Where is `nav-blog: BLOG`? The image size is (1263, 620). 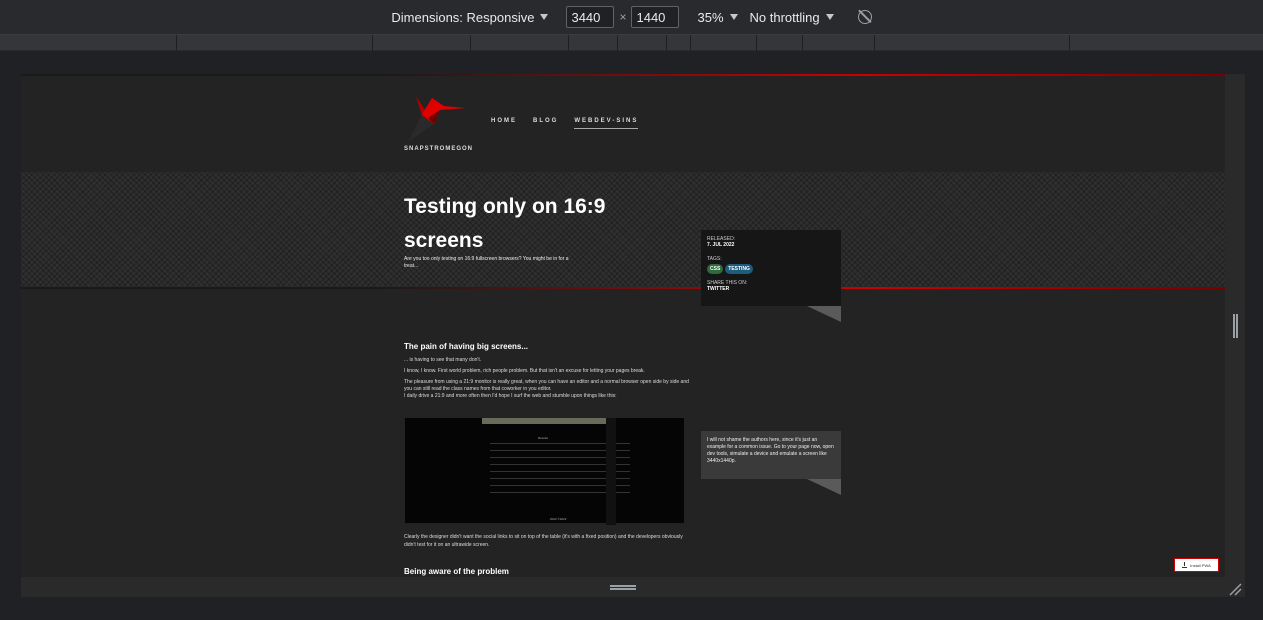 nav-blog: BLOG is located at coordinates (545, 123).